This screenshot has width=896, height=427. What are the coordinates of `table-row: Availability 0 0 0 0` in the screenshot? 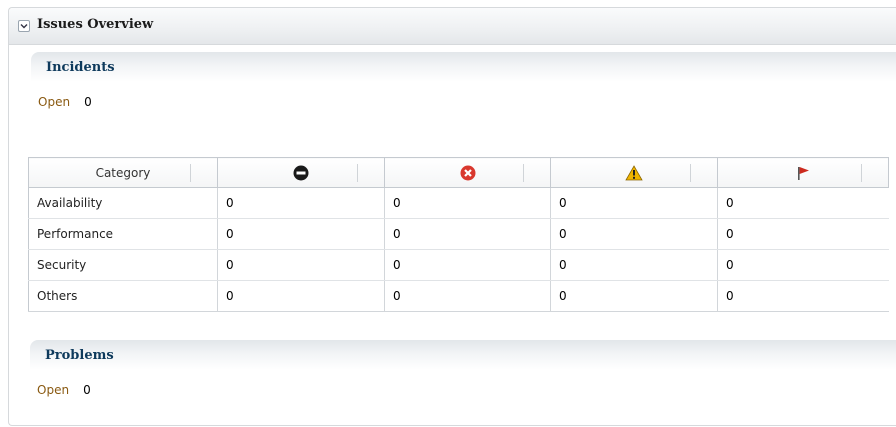 It's located at (458, 203).